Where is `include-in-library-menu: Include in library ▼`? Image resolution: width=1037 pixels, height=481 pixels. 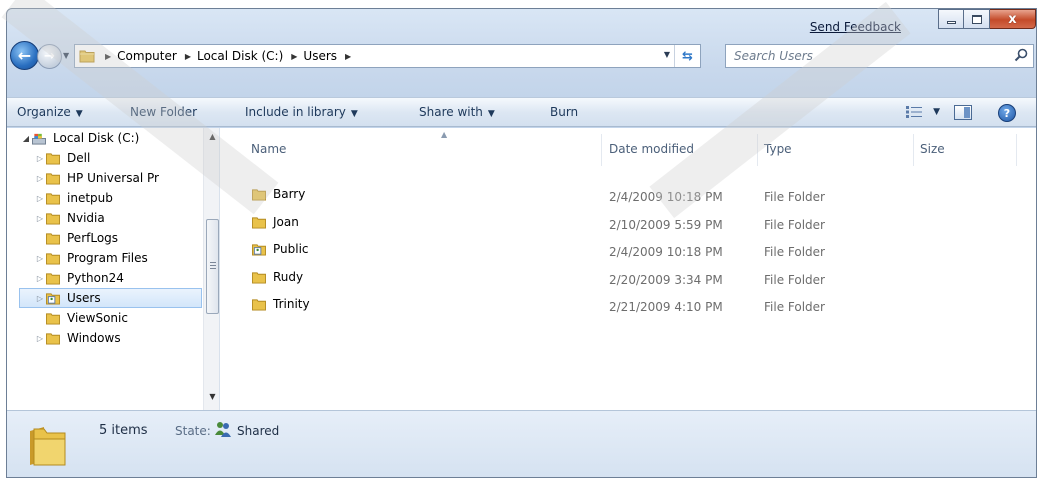
include-in-library-menu: Include in library ▼ is located at coordinates (301, 112).